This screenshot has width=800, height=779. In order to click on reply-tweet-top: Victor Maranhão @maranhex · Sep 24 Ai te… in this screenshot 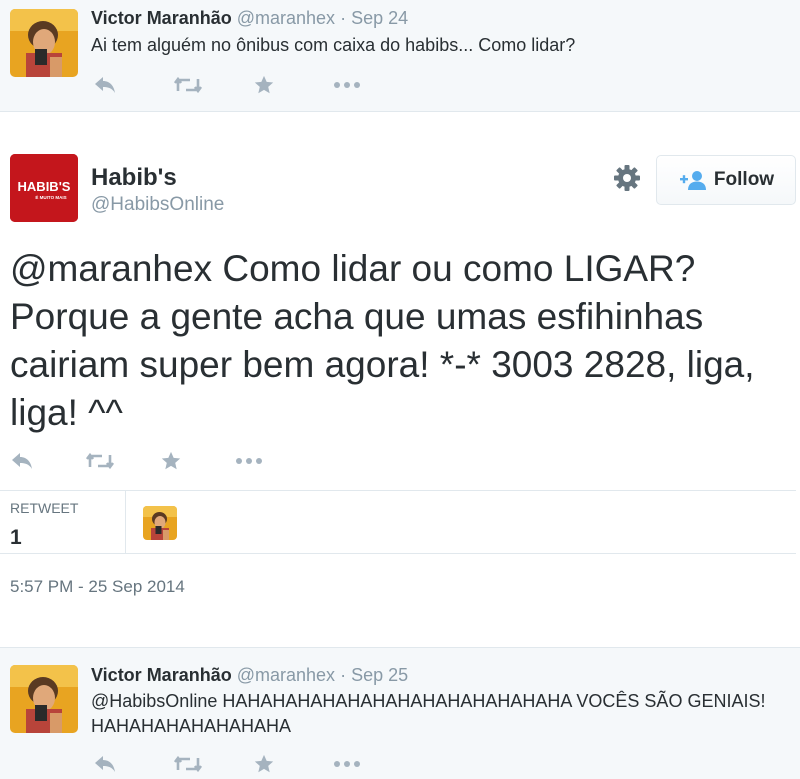, I will do `click(400, 56)`.